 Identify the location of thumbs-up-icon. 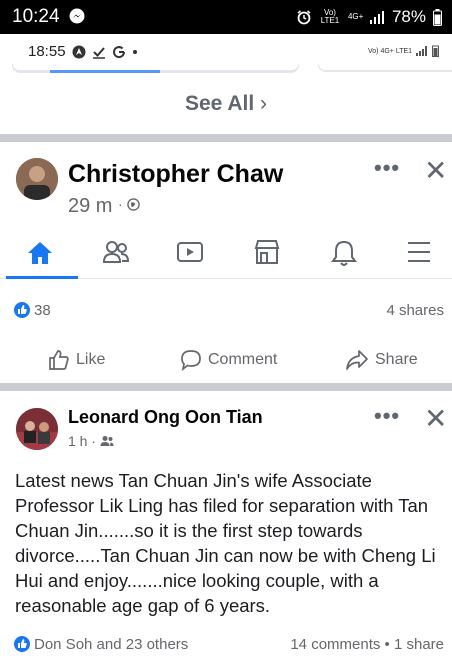
(59, 360).